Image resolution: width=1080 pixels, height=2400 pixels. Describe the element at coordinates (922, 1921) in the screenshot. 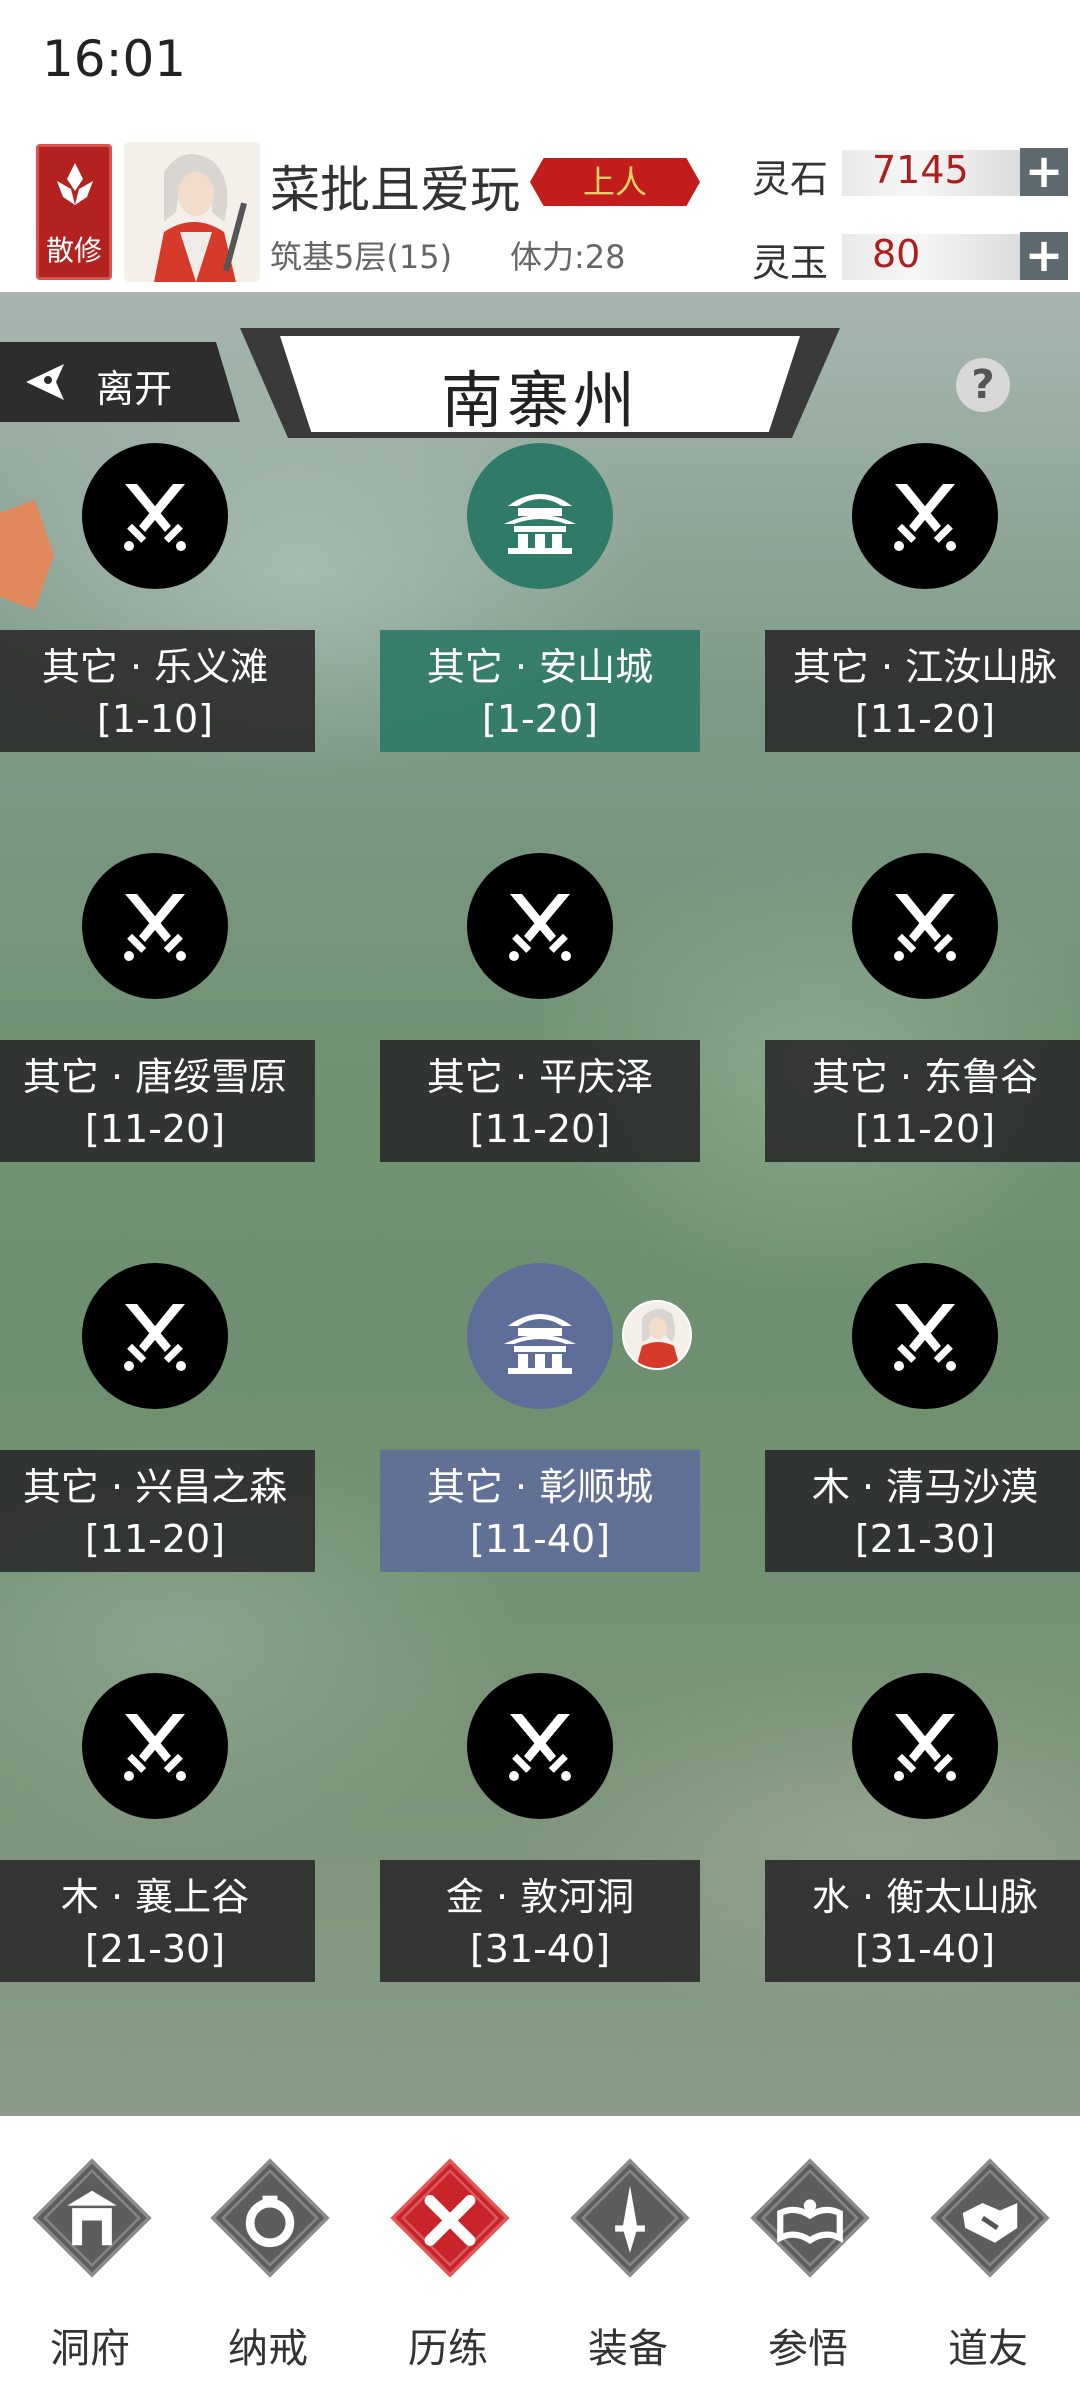

I see `map-node-label: 水 · 衡太山脉 [31-40]` at that location.